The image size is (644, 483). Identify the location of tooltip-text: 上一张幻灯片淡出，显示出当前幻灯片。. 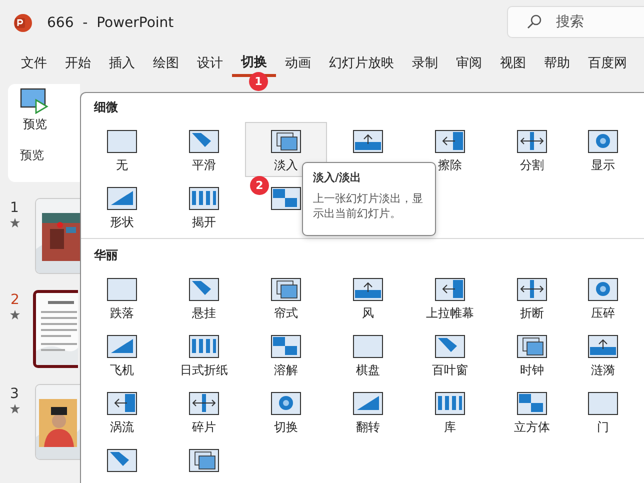
(368, 206).